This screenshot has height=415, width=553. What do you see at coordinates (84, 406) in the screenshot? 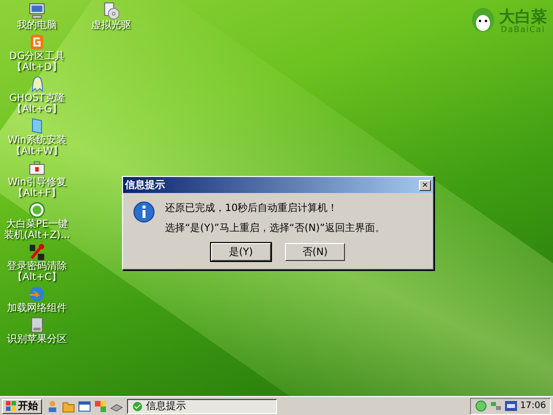
I see `window-icon` at bounding box center [84, 406].